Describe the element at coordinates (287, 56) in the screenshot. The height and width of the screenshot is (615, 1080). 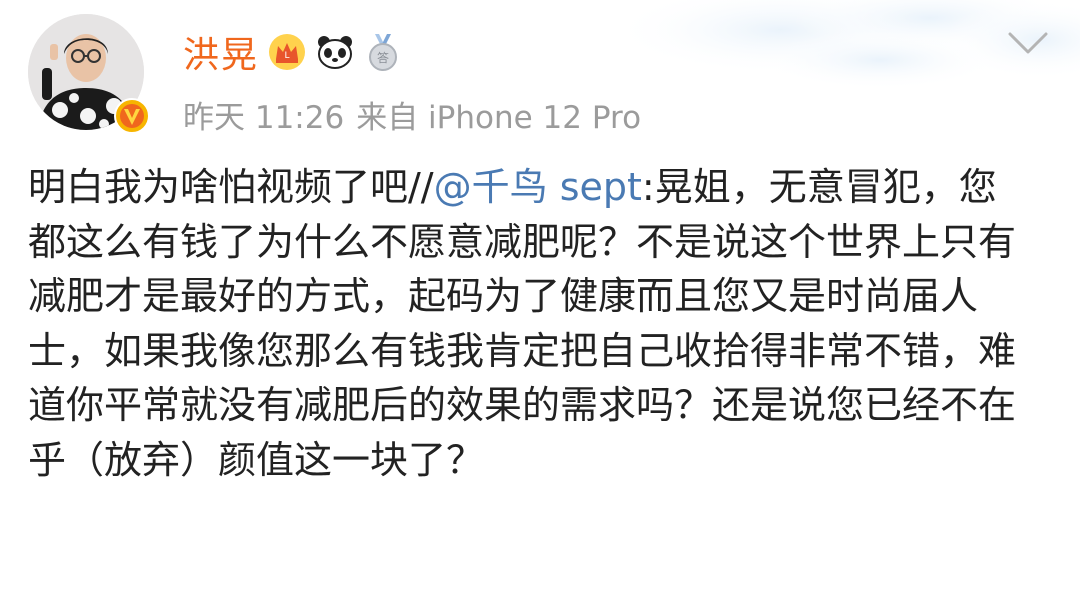
I see `svg-text: L` at that location.